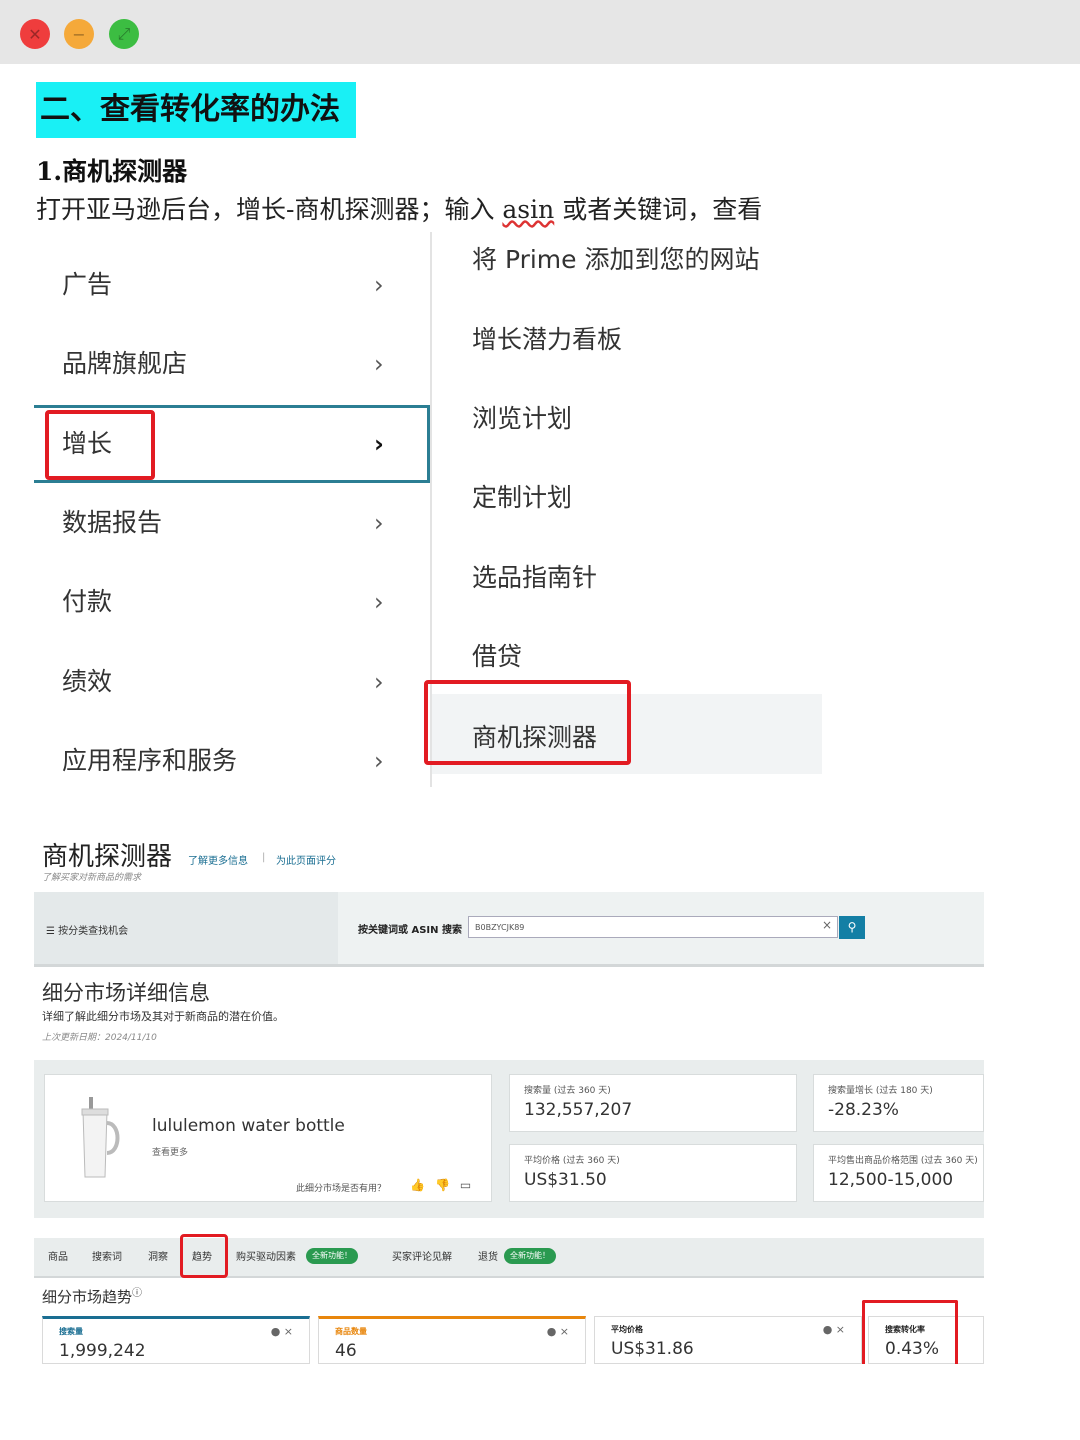 This screenshot has width=1080, height=1440. Describe the element at coordinates (653, 1103) in the screenshot. I see `stat-search-volume: 搜索量 (过去 360 天) 132,557,207` at that location.